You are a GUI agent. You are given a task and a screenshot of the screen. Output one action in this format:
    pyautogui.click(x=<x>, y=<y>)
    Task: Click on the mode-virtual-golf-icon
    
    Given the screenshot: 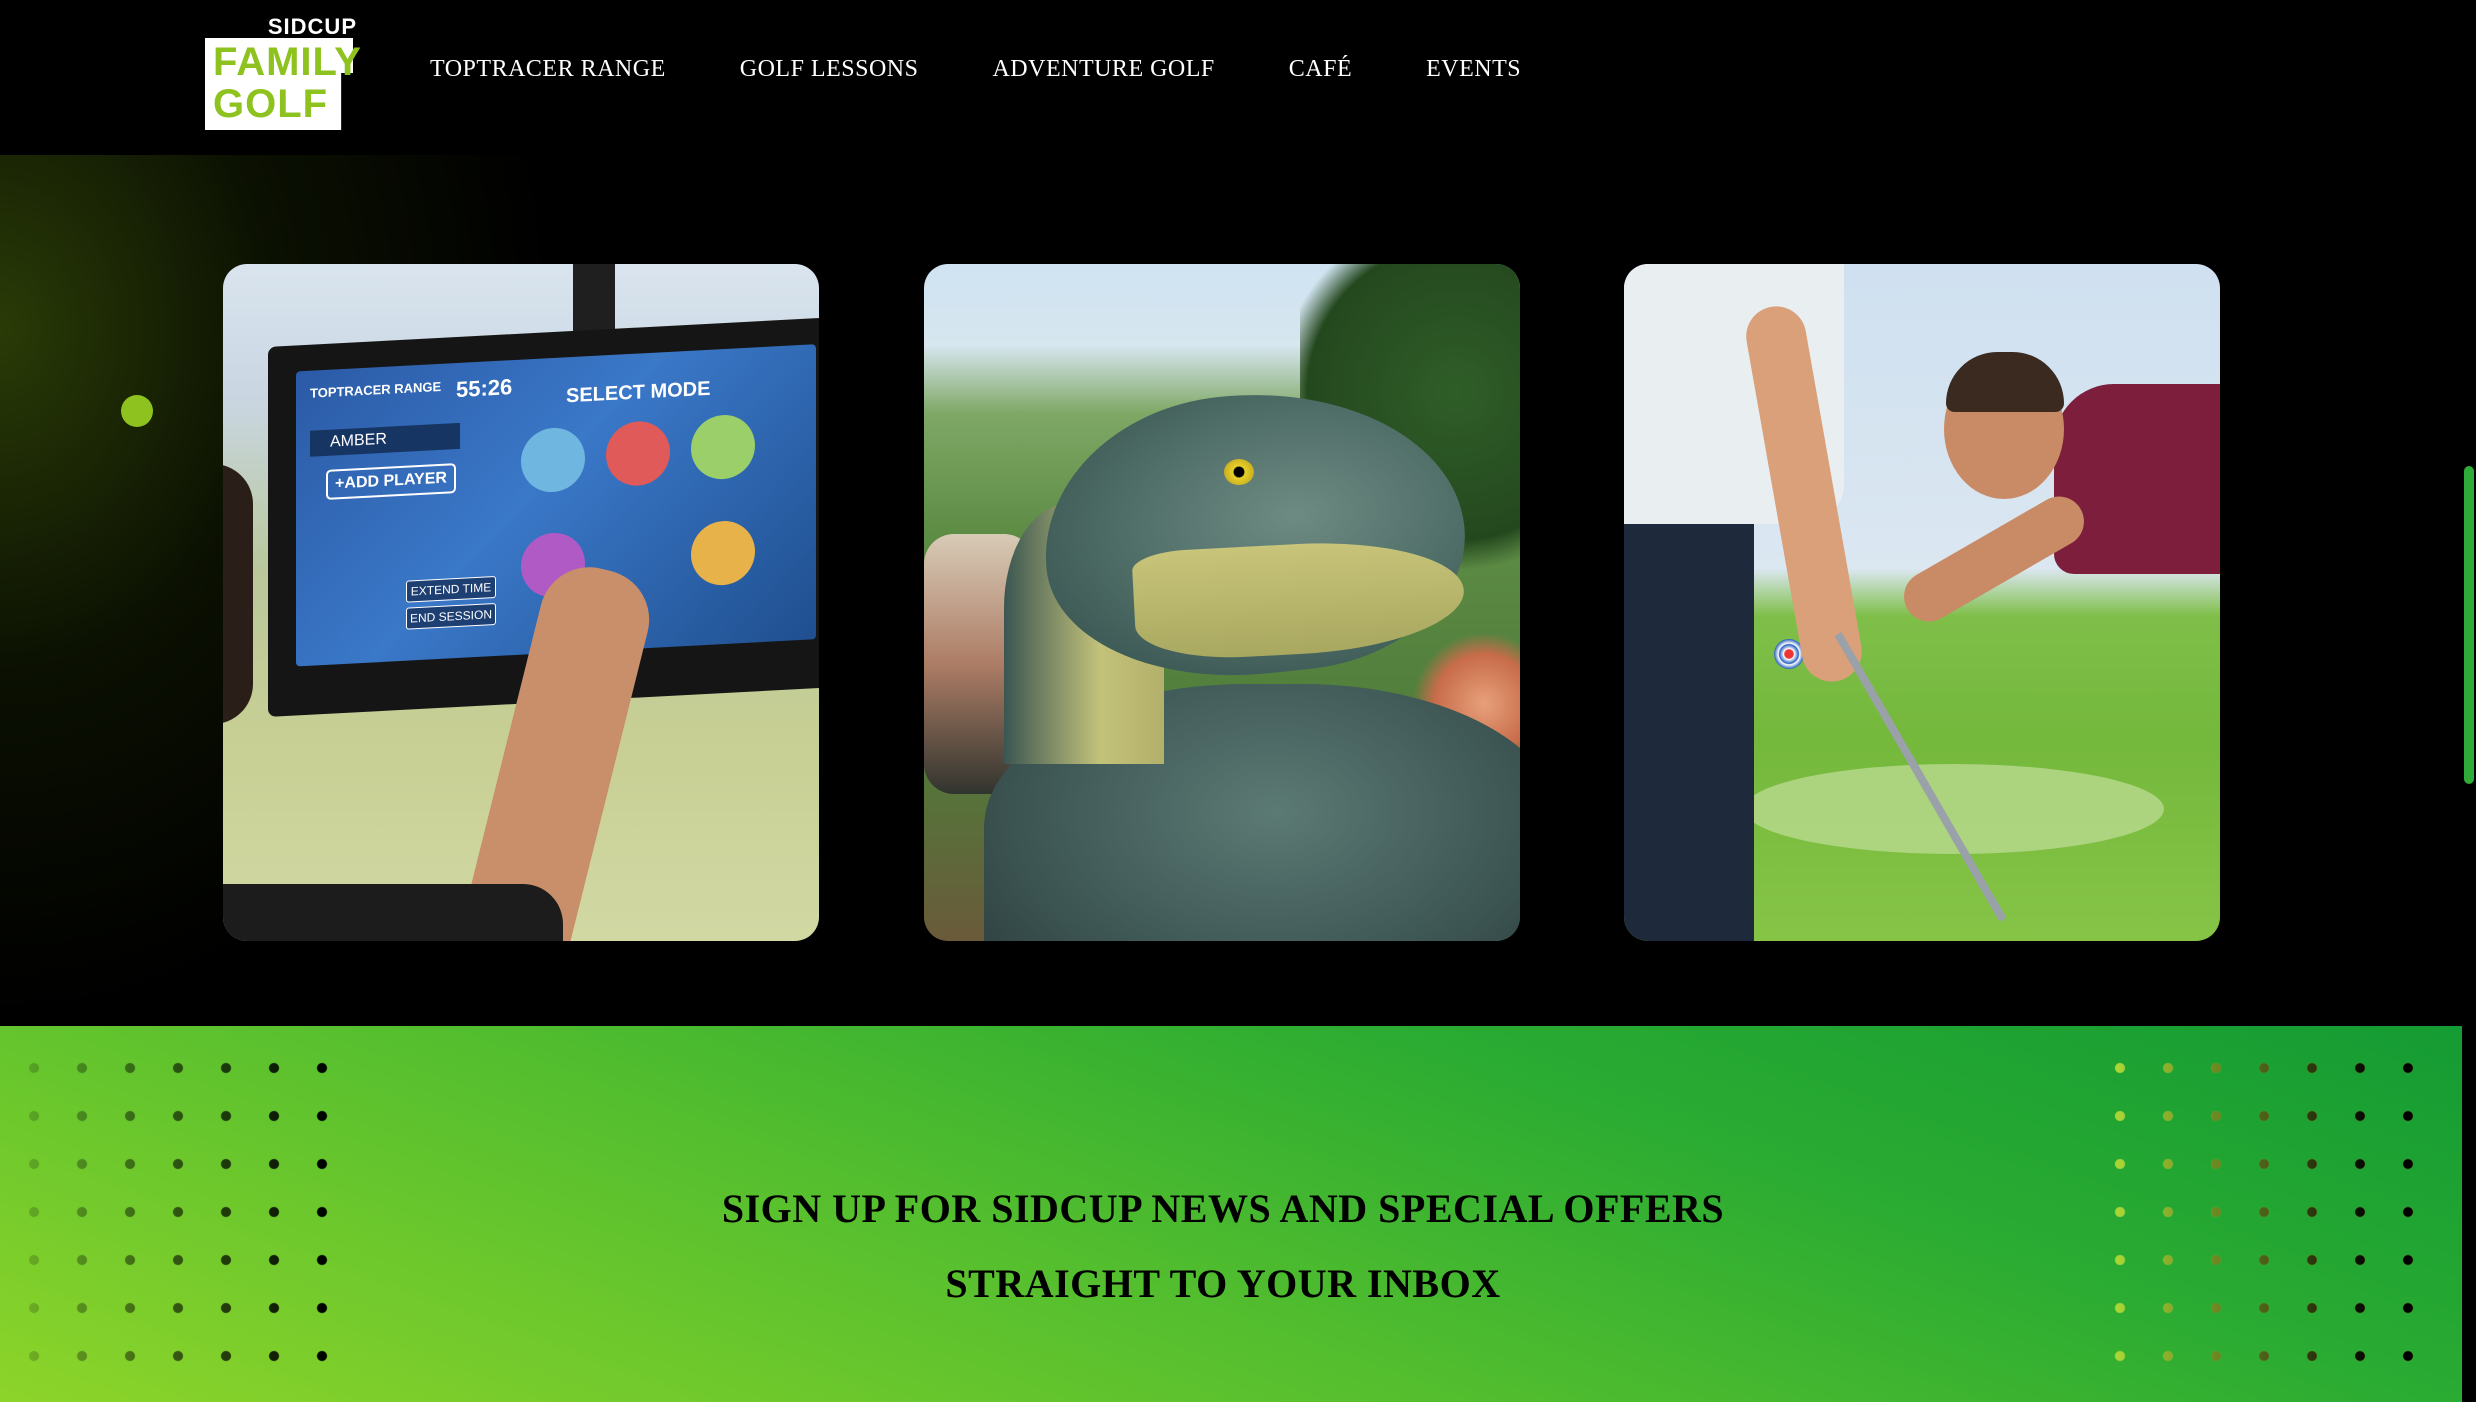 What is the action you would take?
    pyautogui.click(x=723, y=447)
    